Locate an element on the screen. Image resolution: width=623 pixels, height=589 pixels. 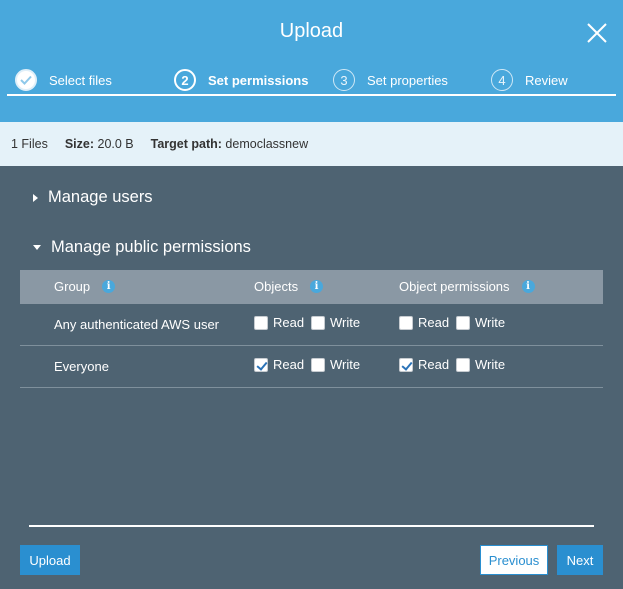
group-name: Everyone is located at coordinates (81, 366).